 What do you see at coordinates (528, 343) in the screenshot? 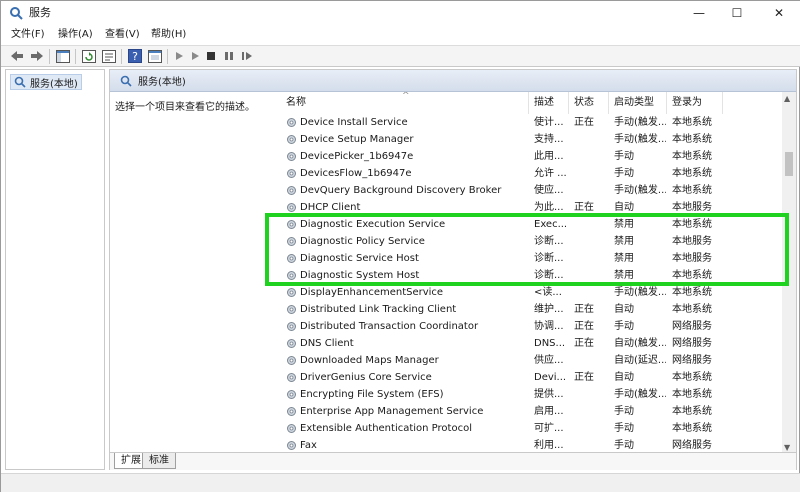
I see `table-row: DNS Client DNS... 正在 自动(触发... 网络服务` at bounding box center [528, 343].